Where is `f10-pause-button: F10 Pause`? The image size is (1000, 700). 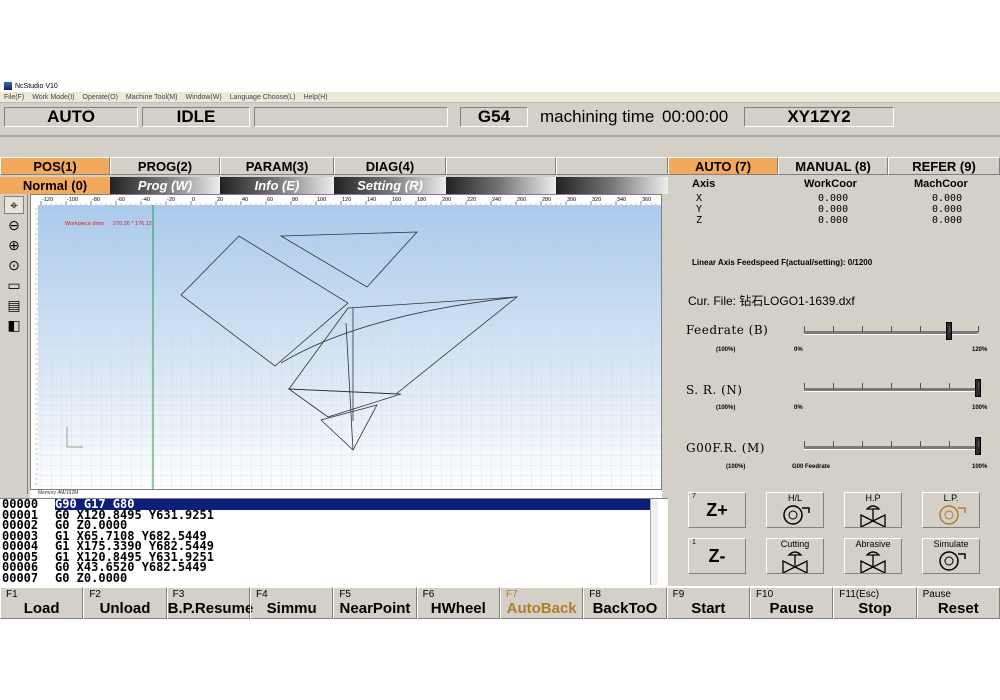
f10-pause-button: F10 Pause is located at coordinates (791, 603).